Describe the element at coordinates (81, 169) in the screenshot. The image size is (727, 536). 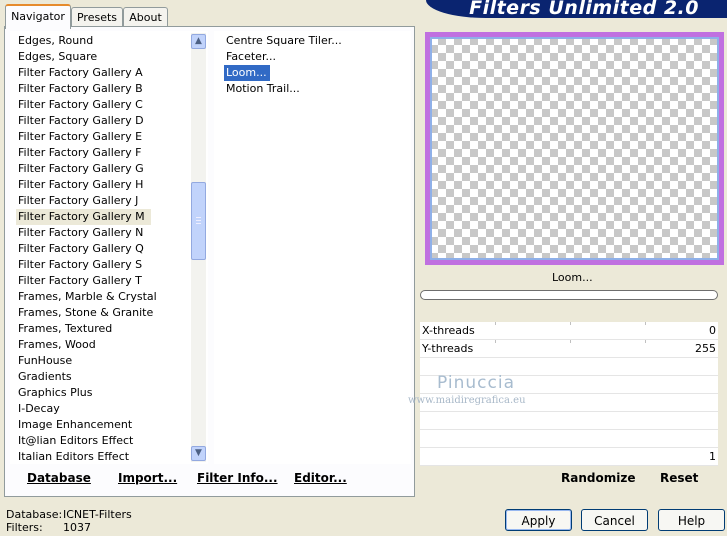
I see `category-item: Filter Factory Gallery G` at that location.